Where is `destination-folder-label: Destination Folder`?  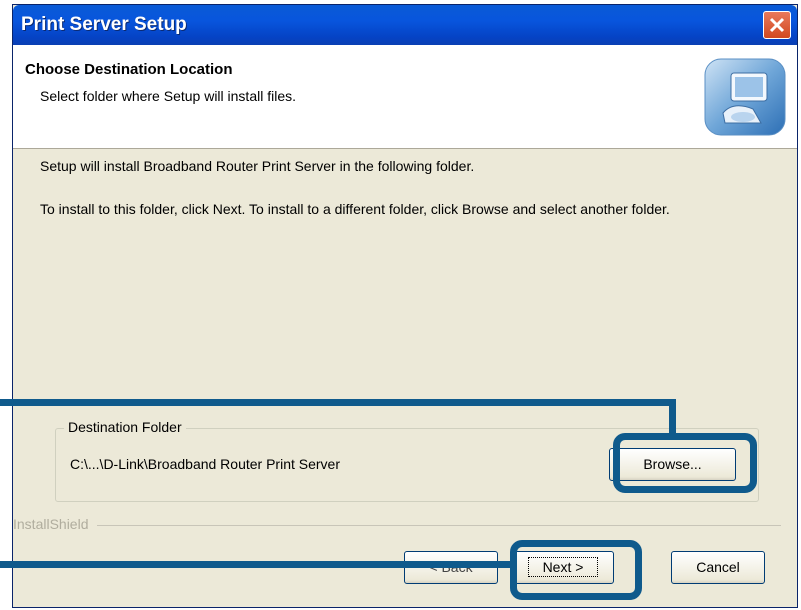
destination-folder-label: Destination Folder is located at coordinates (125, 427).